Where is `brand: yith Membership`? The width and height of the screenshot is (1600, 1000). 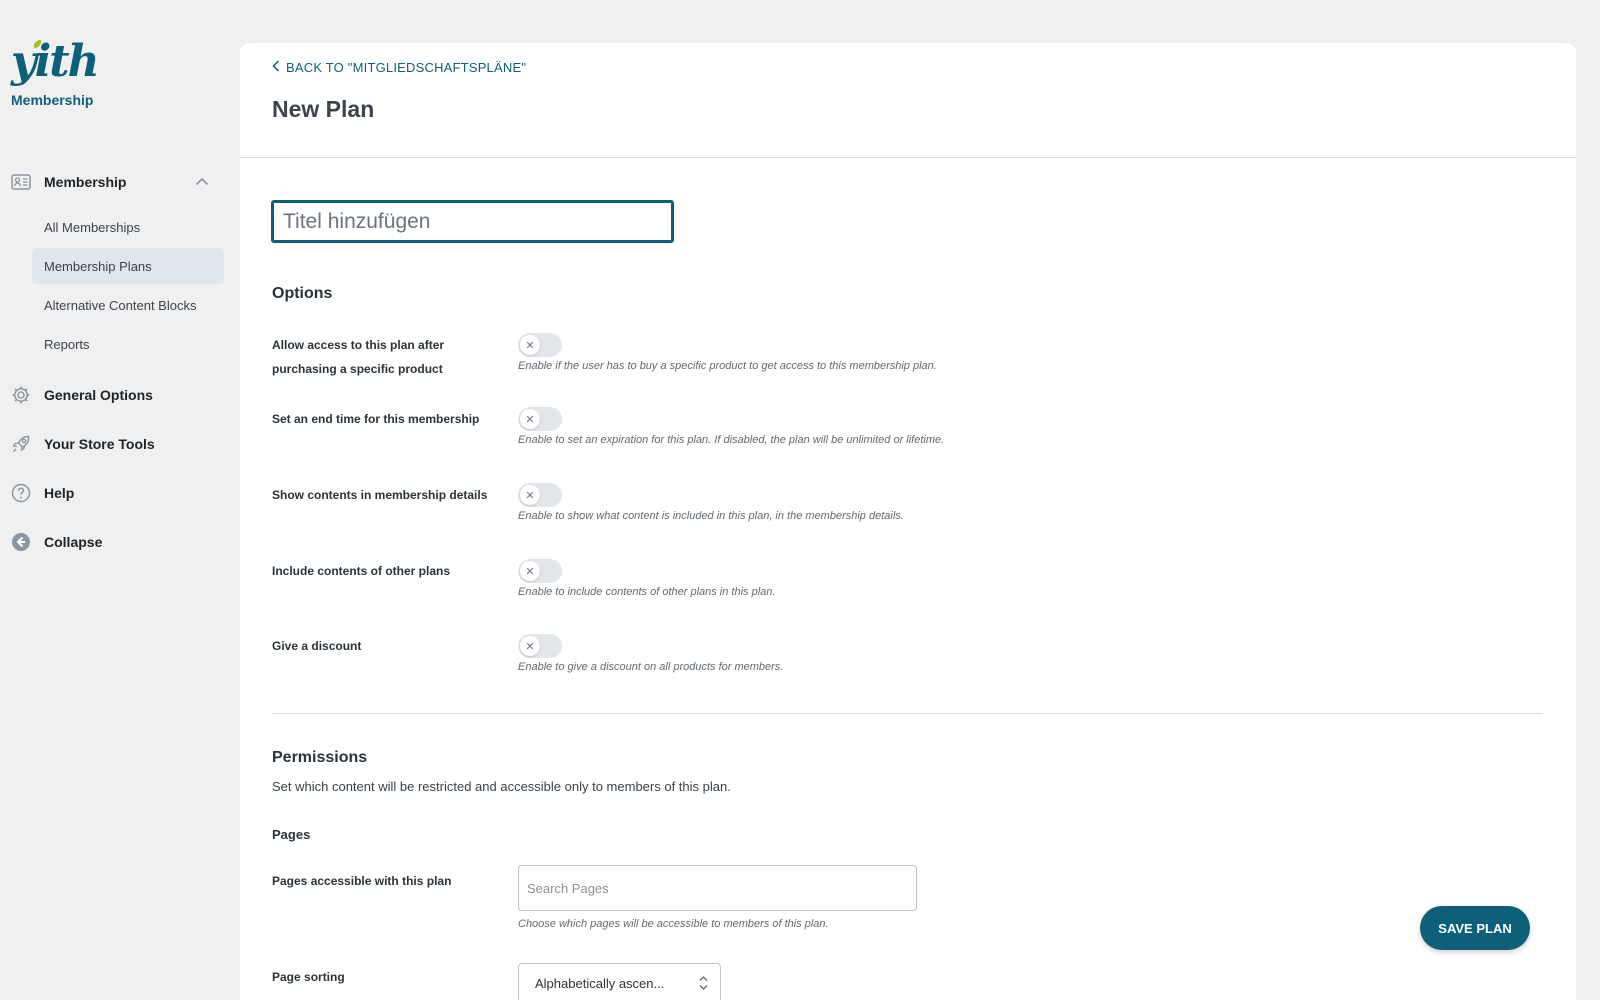
brand: yith Membership is located at coordinates (55, 72).